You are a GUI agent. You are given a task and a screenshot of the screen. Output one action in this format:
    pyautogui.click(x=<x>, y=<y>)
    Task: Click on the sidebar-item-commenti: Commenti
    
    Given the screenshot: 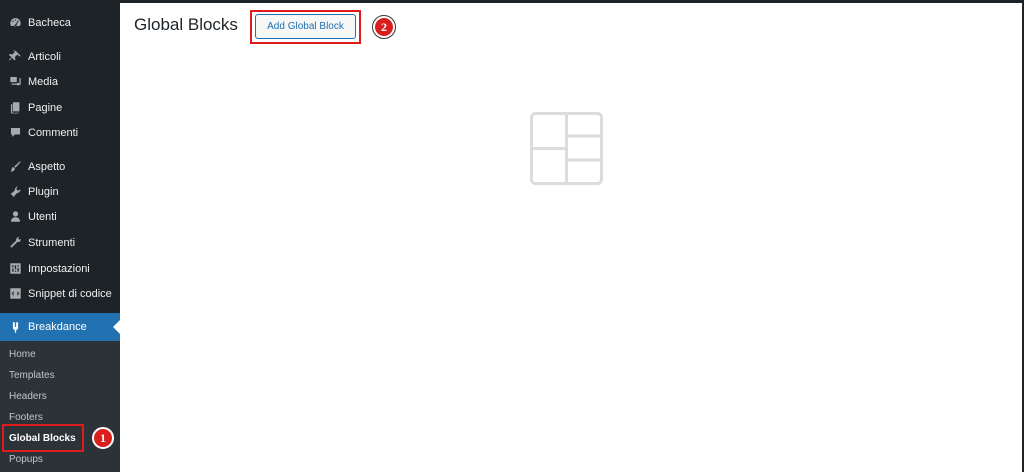 What is the action you would take?
    pyautogui.click(x=60, y=132)
    